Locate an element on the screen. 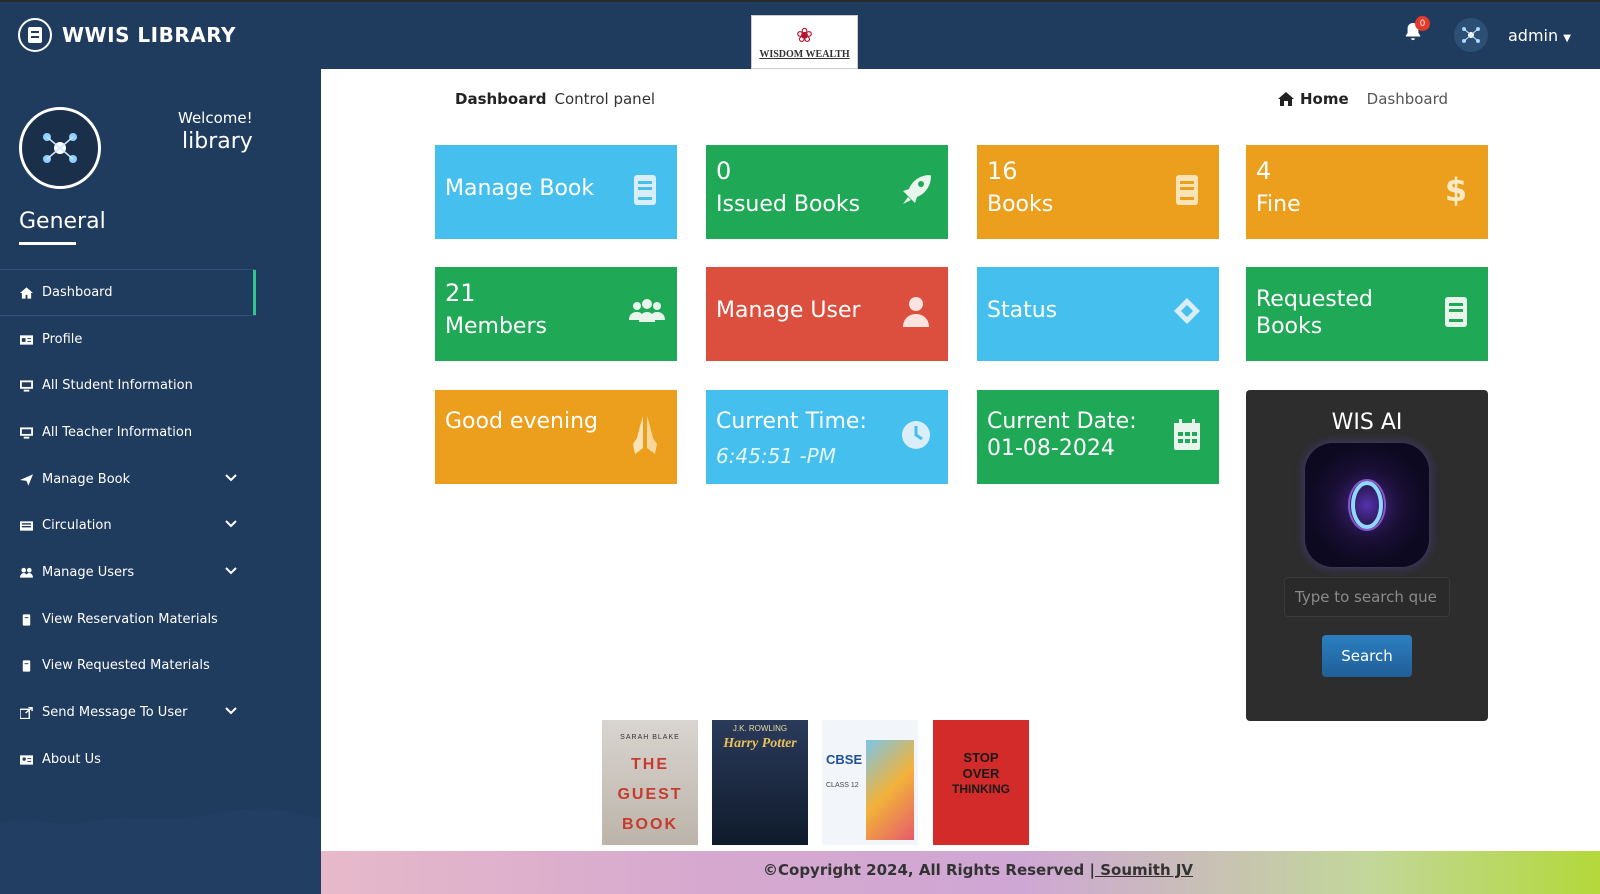 The height and width of the screenshot is (894, 1600). send-icon is located at coordinates (26, 480).